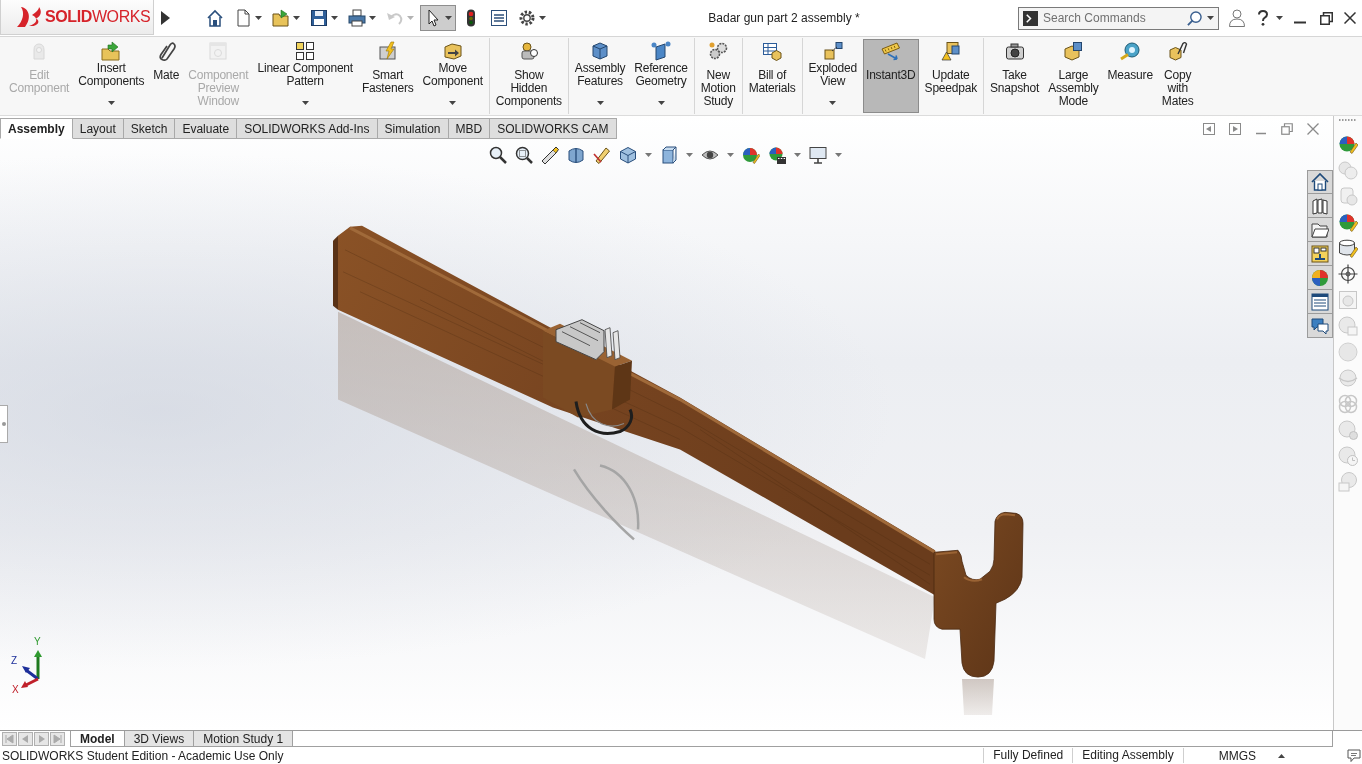 This screenshot has height=764, width=1362. Describe the element at coordinates (1237, 18) in the screenshot. I see `user-icon` at that location.